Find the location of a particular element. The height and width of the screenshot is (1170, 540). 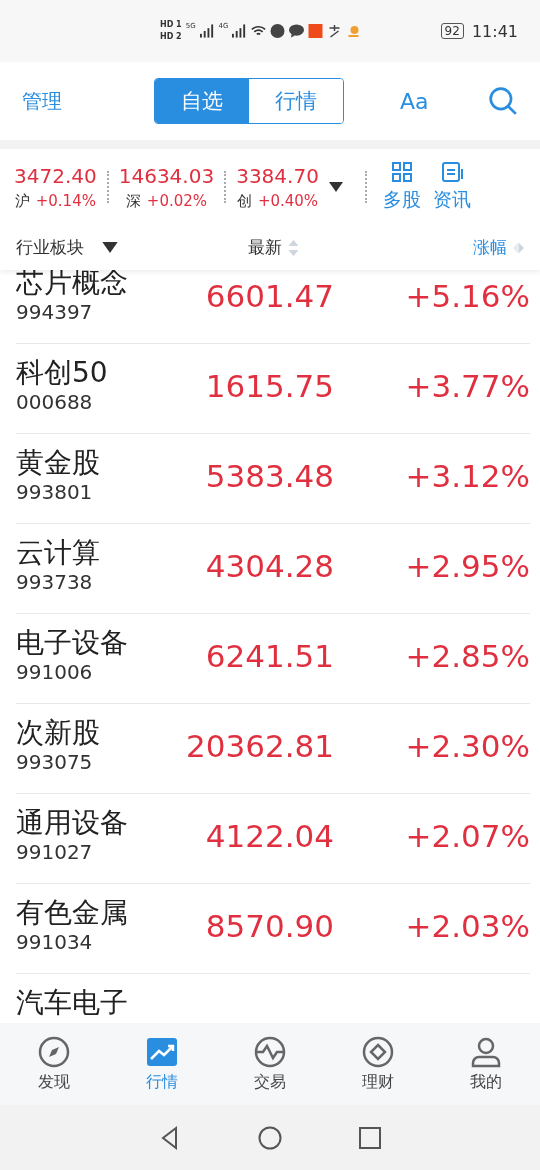

sector-code: 993738 is located at coordinates (55, 582).